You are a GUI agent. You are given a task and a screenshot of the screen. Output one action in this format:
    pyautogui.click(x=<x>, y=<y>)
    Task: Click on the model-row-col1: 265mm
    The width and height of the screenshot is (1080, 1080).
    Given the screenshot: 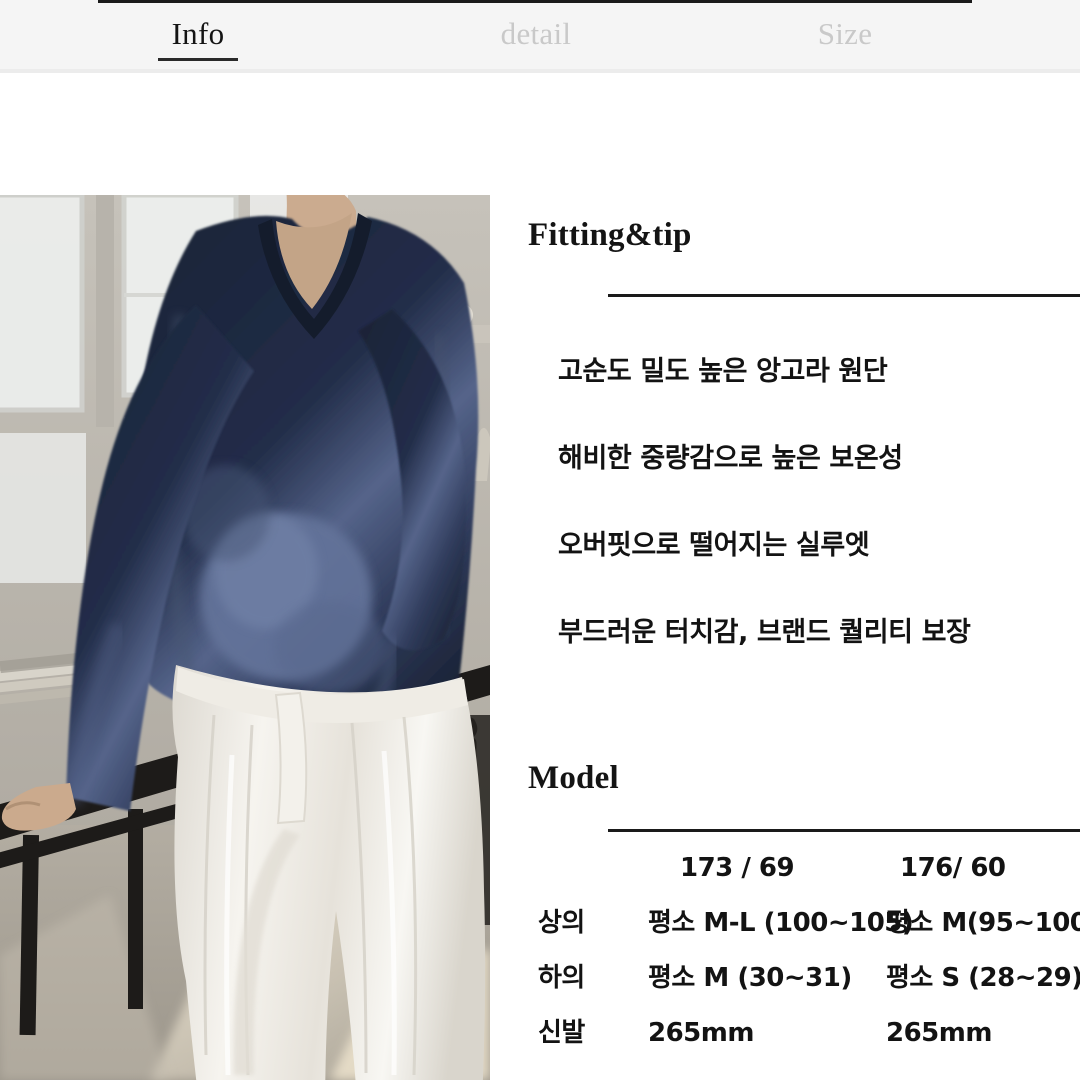 What is the action you would take?
    pyautogui.click(x=701, y=1033)
    